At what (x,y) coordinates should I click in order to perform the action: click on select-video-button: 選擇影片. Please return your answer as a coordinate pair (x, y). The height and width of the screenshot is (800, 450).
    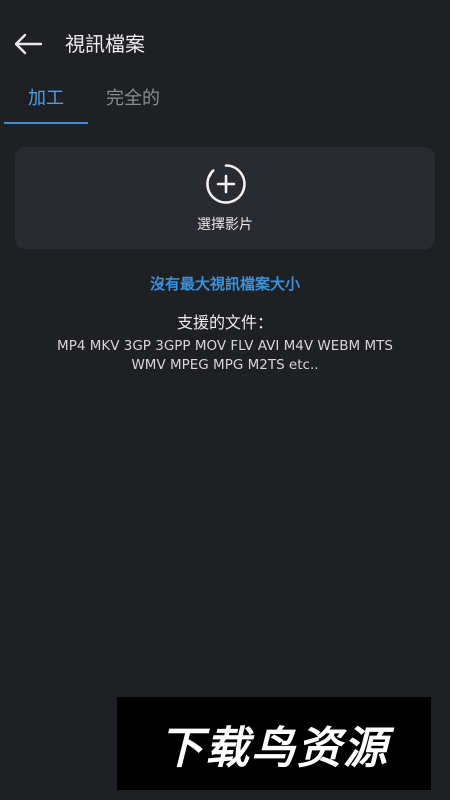
    Looking at the image, I should click on (225, 198).